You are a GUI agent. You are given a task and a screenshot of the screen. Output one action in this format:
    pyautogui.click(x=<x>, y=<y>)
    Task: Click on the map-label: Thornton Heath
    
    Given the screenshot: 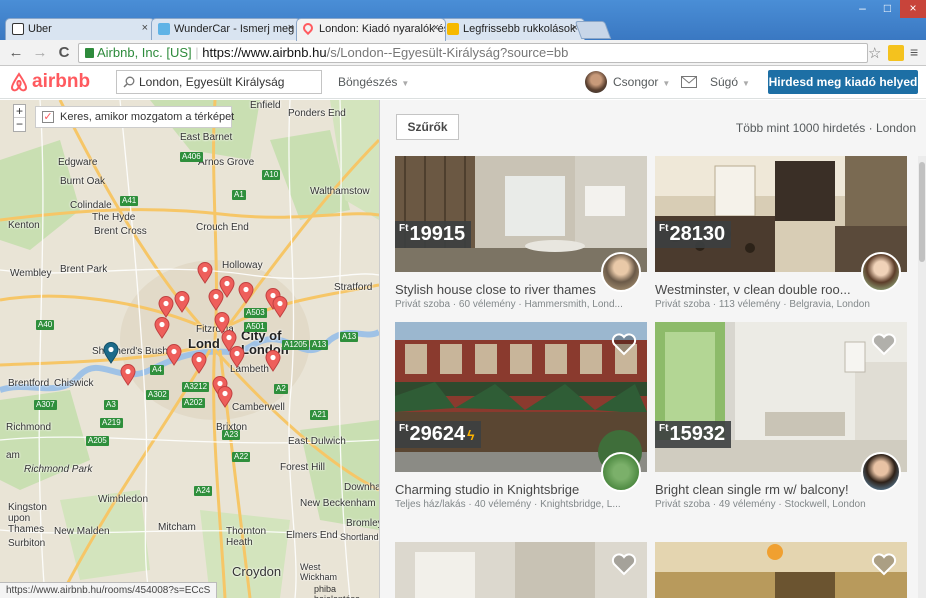 What is the action you would take?
    pyautogui.click(x=246, y=537)
    